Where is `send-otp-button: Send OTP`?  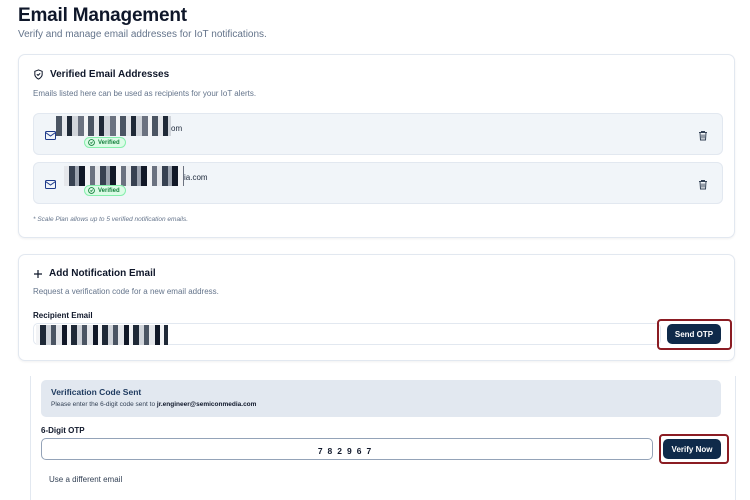 send-otp-button: Send OTP is located at coordinates (694, 334).